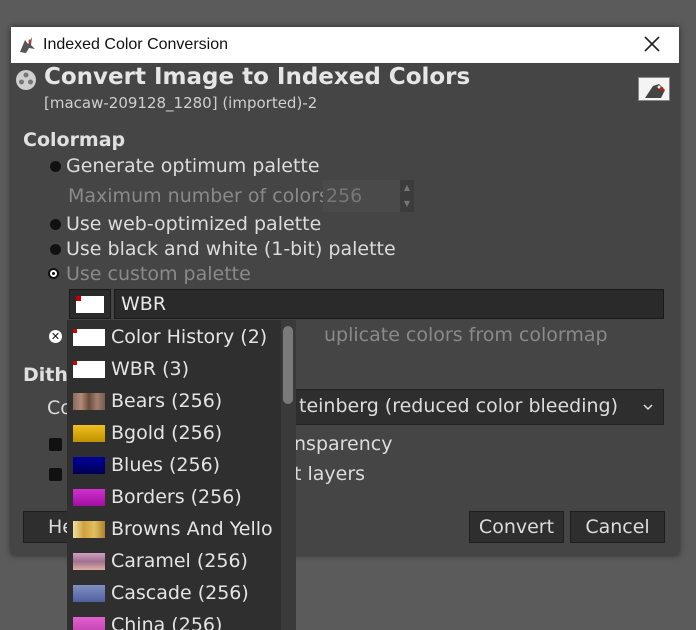 Image resolution: width=696 pixels, height=630 pixels. What do you see at coordinates (329, 474) in the screenshot?
I see `text-layers-label: t layers` at bounding box center [329, 474].